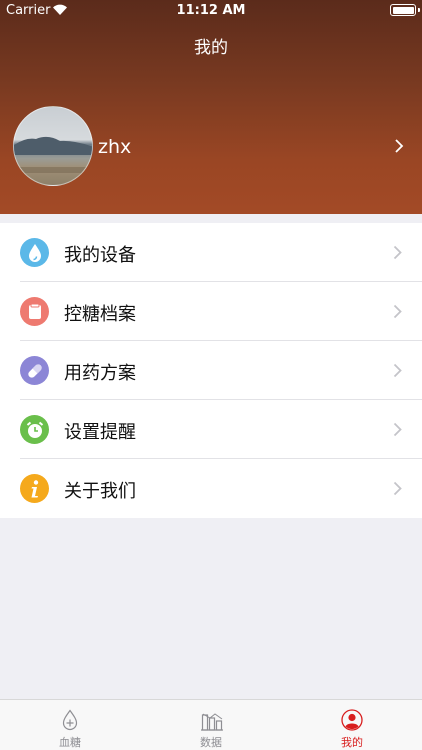 This screenshot has height=750, width=422. What do you see at coordinates (70, 742) in the screenshot?
I see `tab-label: 血糖` at bounding box center [70, 742].